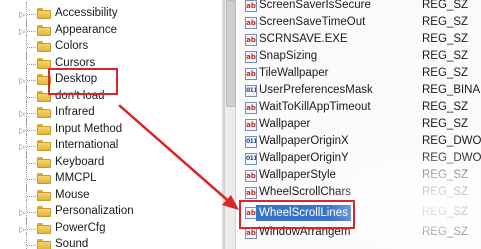 The image size is (481, 249). Describe the element at coordinates (87, 145) in the screenshot. I see `tree-item-label: International` at that location.